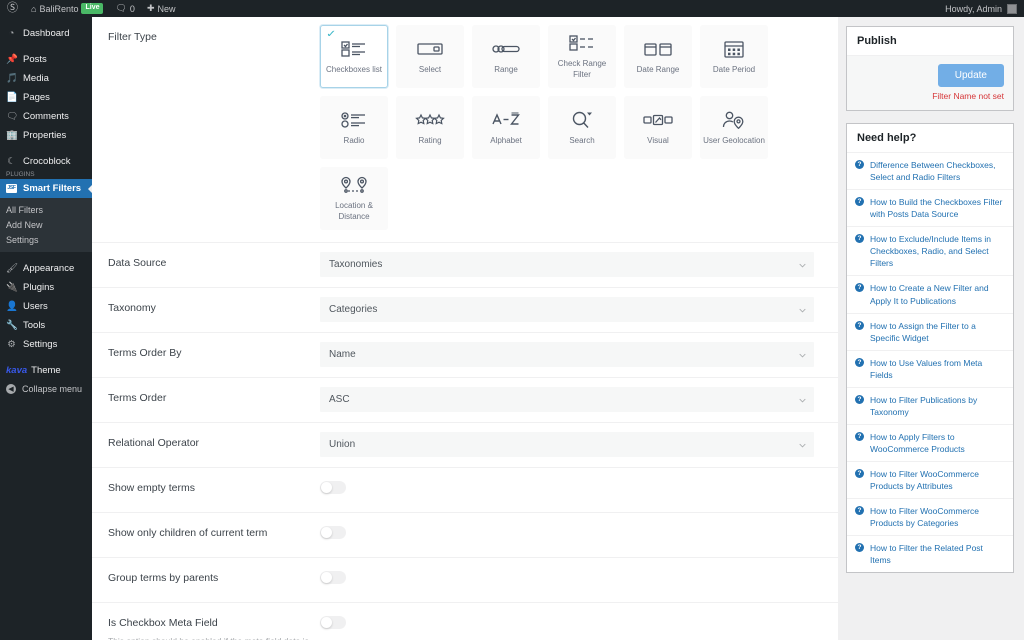 This screenshot has width=1024, height=640. Describe the element at coordinates (46, 344) in the screenshot. I see `sidebar-item-settings: ⚙ Settings` at that location.